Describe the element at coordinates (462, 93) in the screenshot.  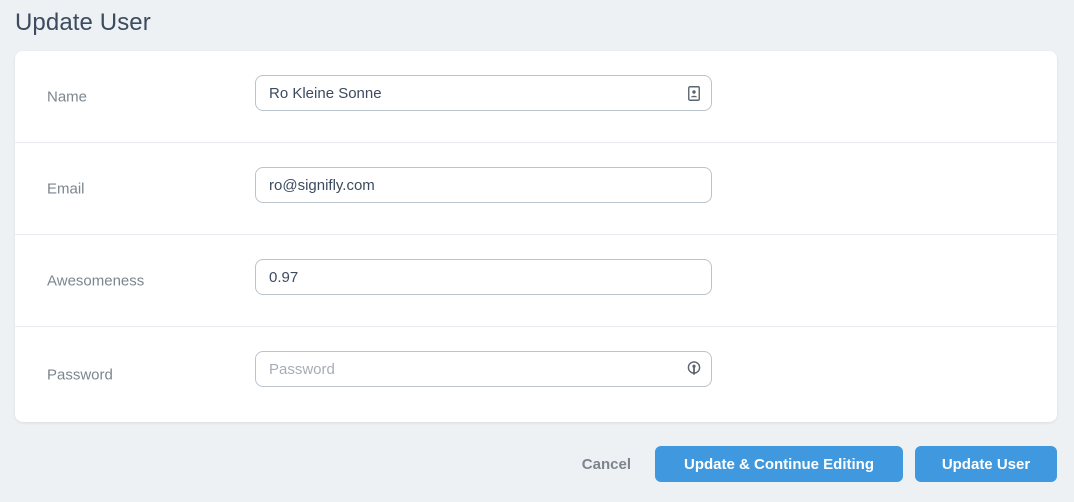
I see `name-input` at that location.